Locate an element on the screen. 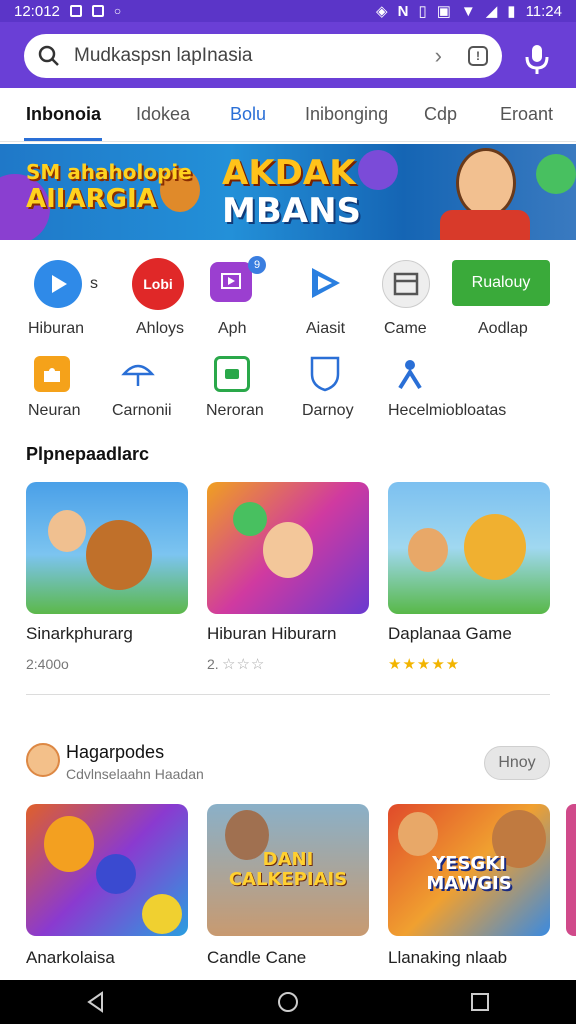 This screenshot has width=576, height=1024. search-icon is located at coordinates (48, 55).